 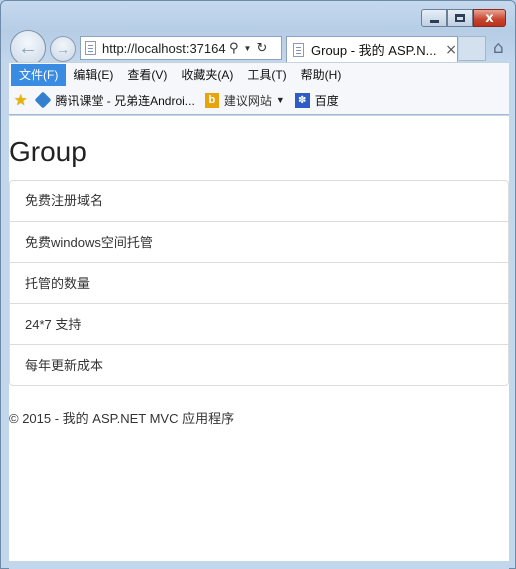 What do you see at coordinates (207, 75) in the screenshot?
I see `menu-favorites: 收藏夹(A)` at bounding box center [207, 75].